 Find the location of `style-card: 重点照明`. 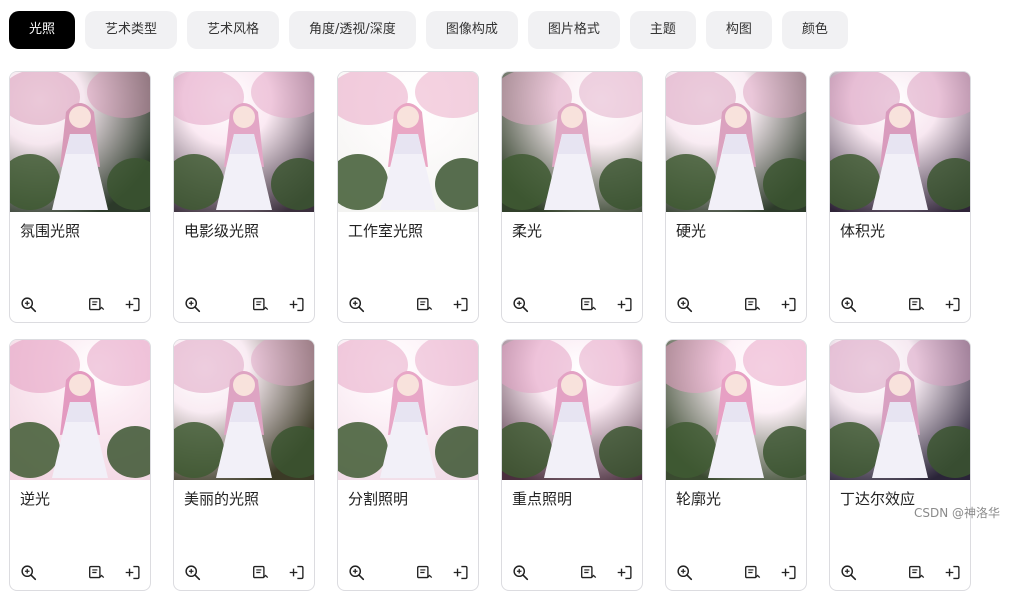

style-card: 重点照明 is located at coordinates (572, 465).